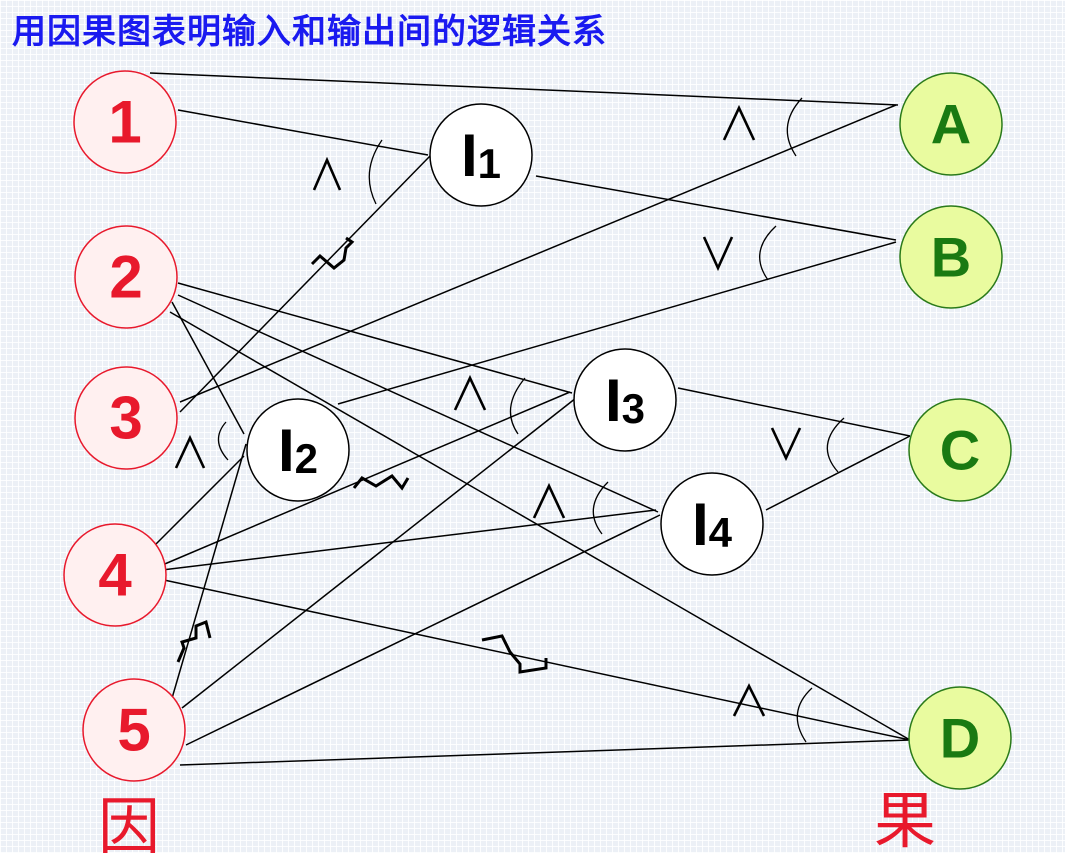 The width and height of the screenshot is (1065, 853). Describe the element at coordinates (633, 408) in the screenshot. I see `intermediate-3-subscript: 3` at that location.